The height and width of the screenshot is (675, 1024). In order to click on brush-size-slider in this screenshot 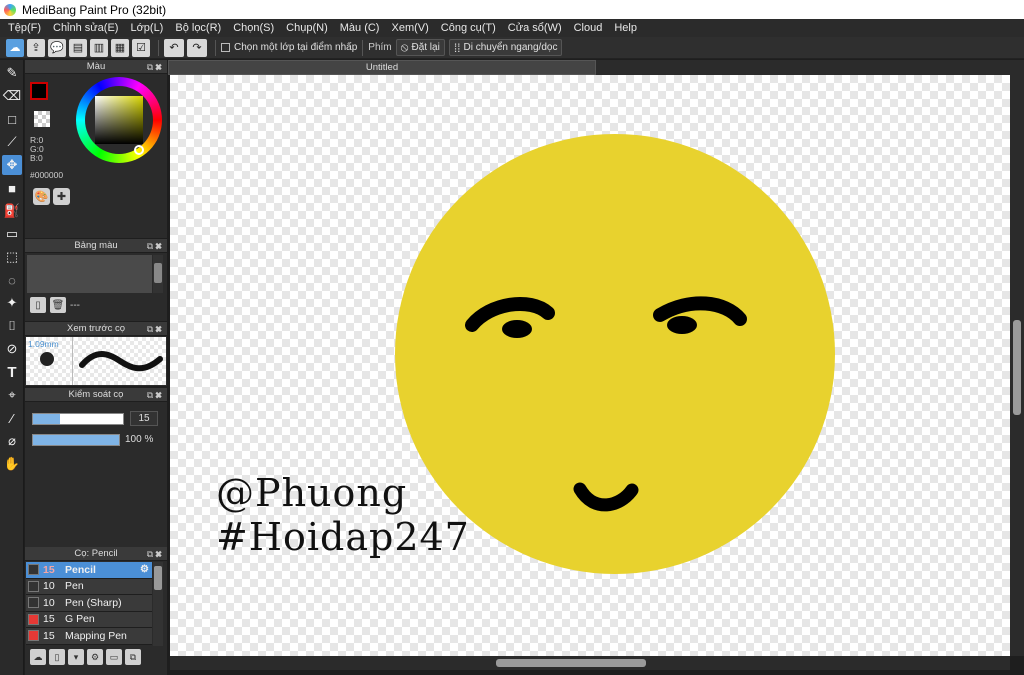, I will do `click(78, 419)`.